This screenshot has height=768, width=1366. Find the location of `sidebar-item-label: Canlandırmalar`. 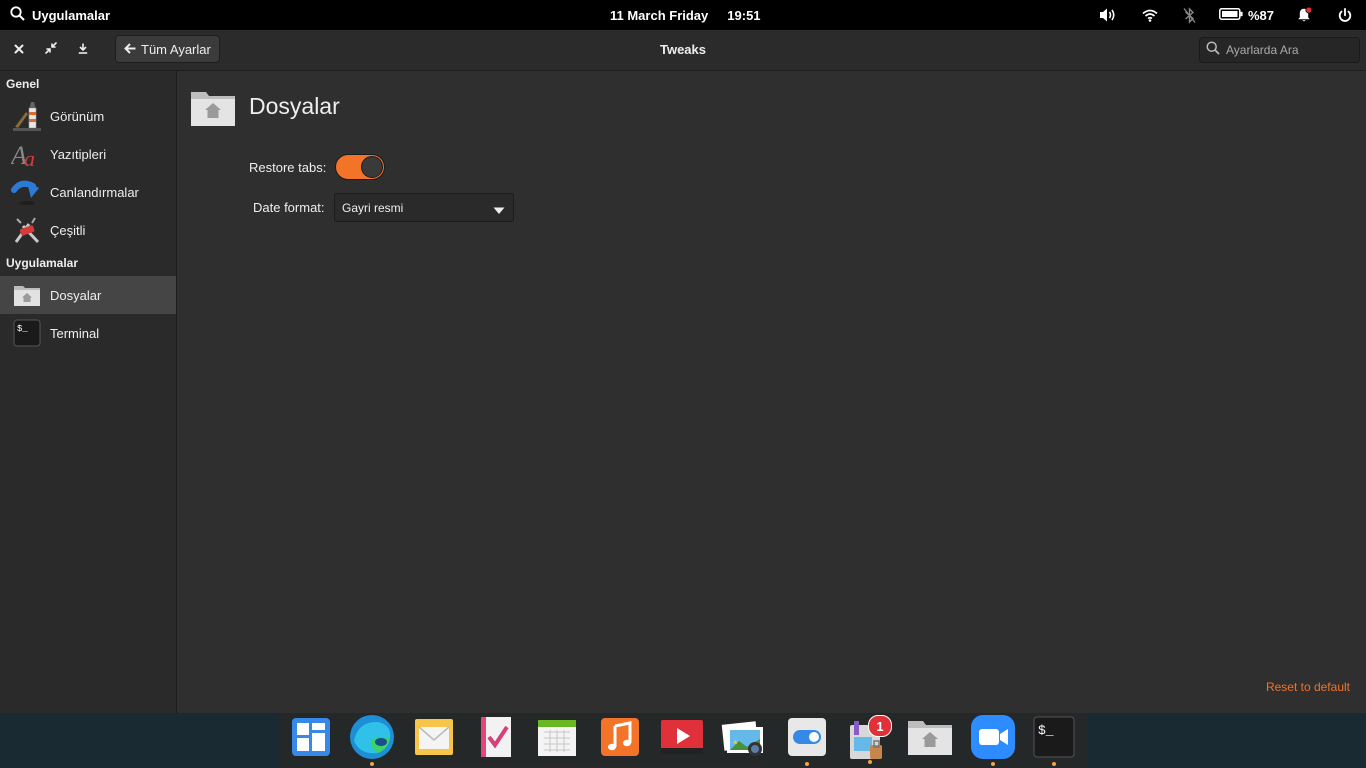

sidebar-item-label: Canlandırmalar is located at coordinates (94, 192).